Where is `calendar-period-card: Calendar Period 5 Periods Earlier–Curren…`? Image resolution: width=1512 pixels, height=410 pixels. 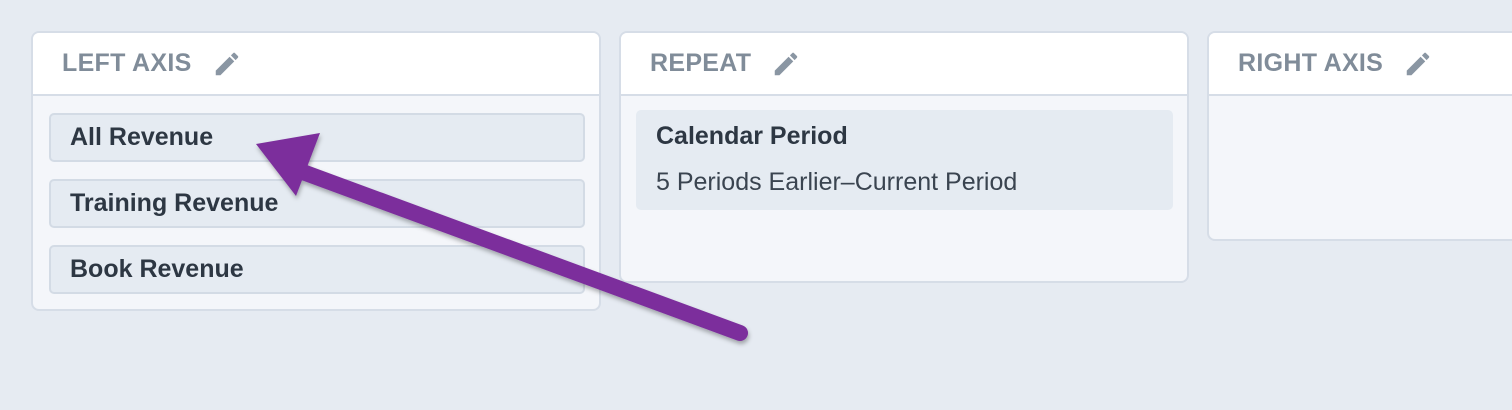
calendar-period-card: Calendar Period 5 Periods Earlier–Curren… is located at coordinates (904, 160).